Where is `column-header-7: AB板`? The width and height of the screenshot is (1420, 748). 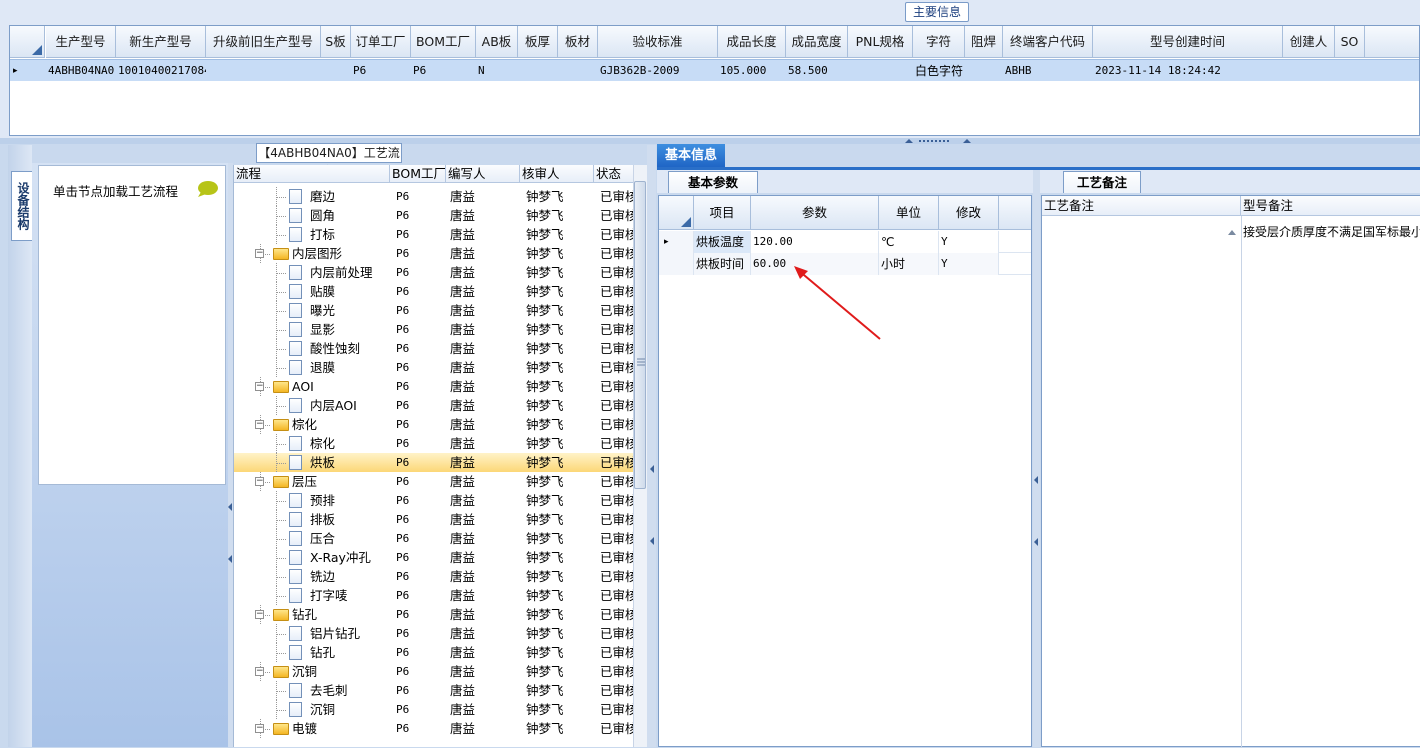 column-header-7: AB板 is located at coordinates (497, 42).